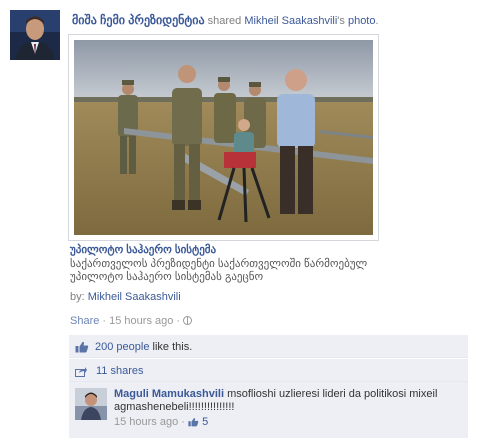 The width and height of the screenshot is (492, 439). I want to click on commenter-portrait, so click(91, 404).